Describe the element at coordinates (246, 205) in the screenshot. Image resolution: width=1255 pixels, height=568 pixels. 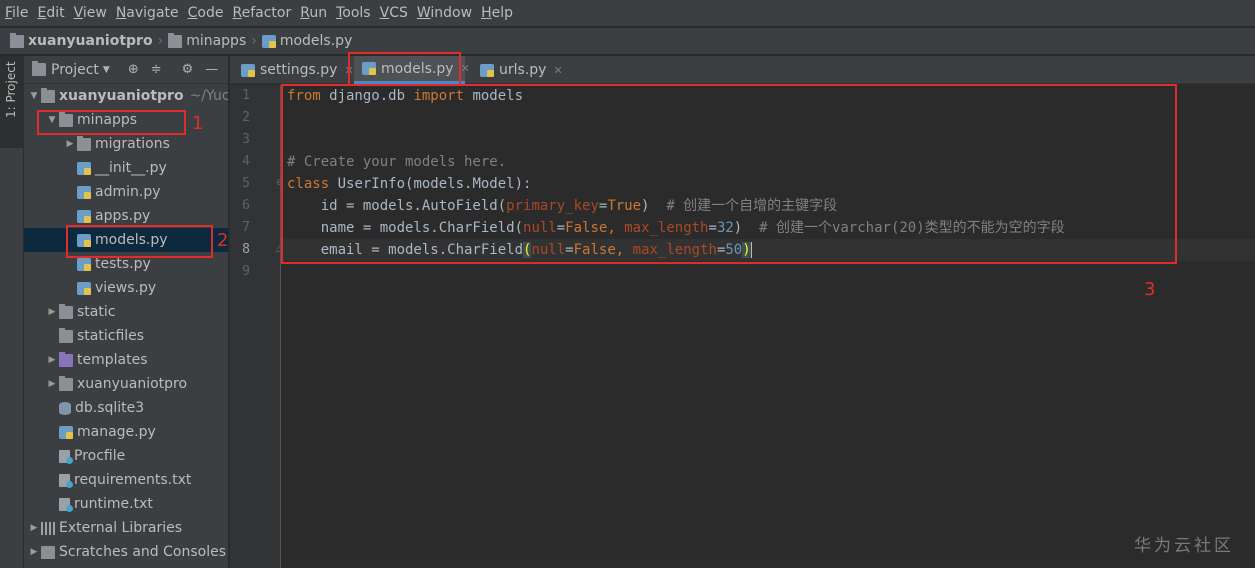
I see `line-number: 6` at that location.